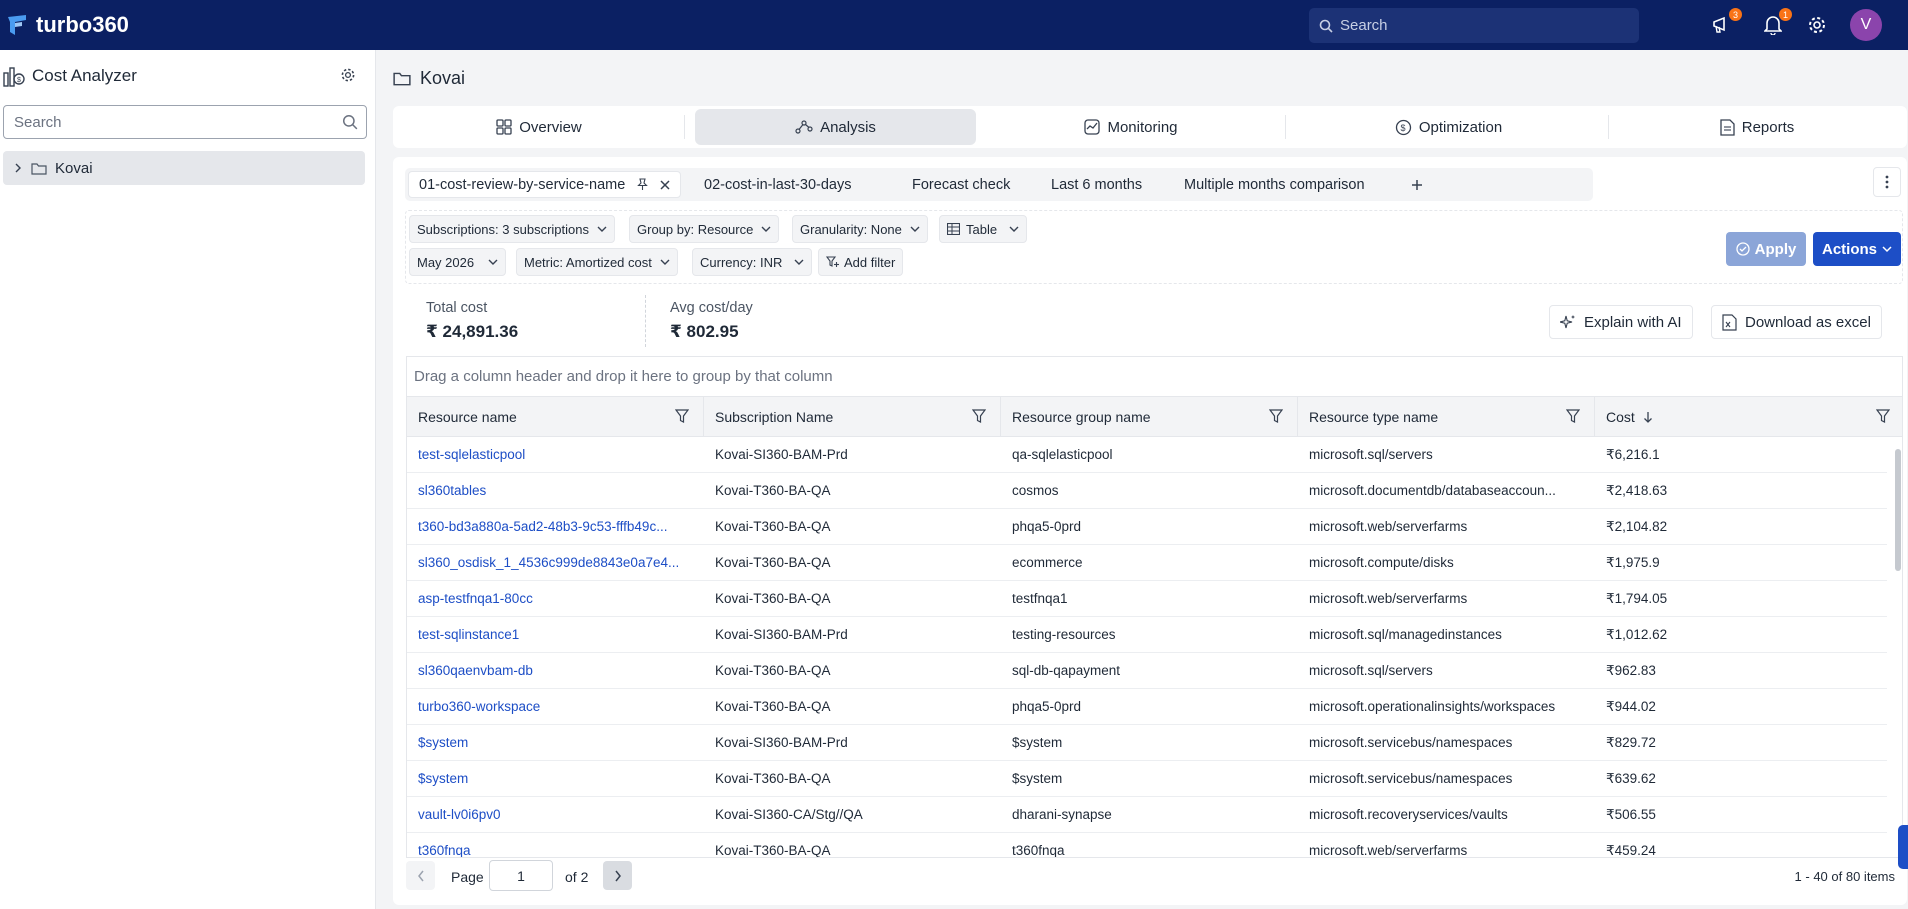  Describe the element at coordinates (18, 168) in the screenshot. I see `chevron-right-icon` at that location.